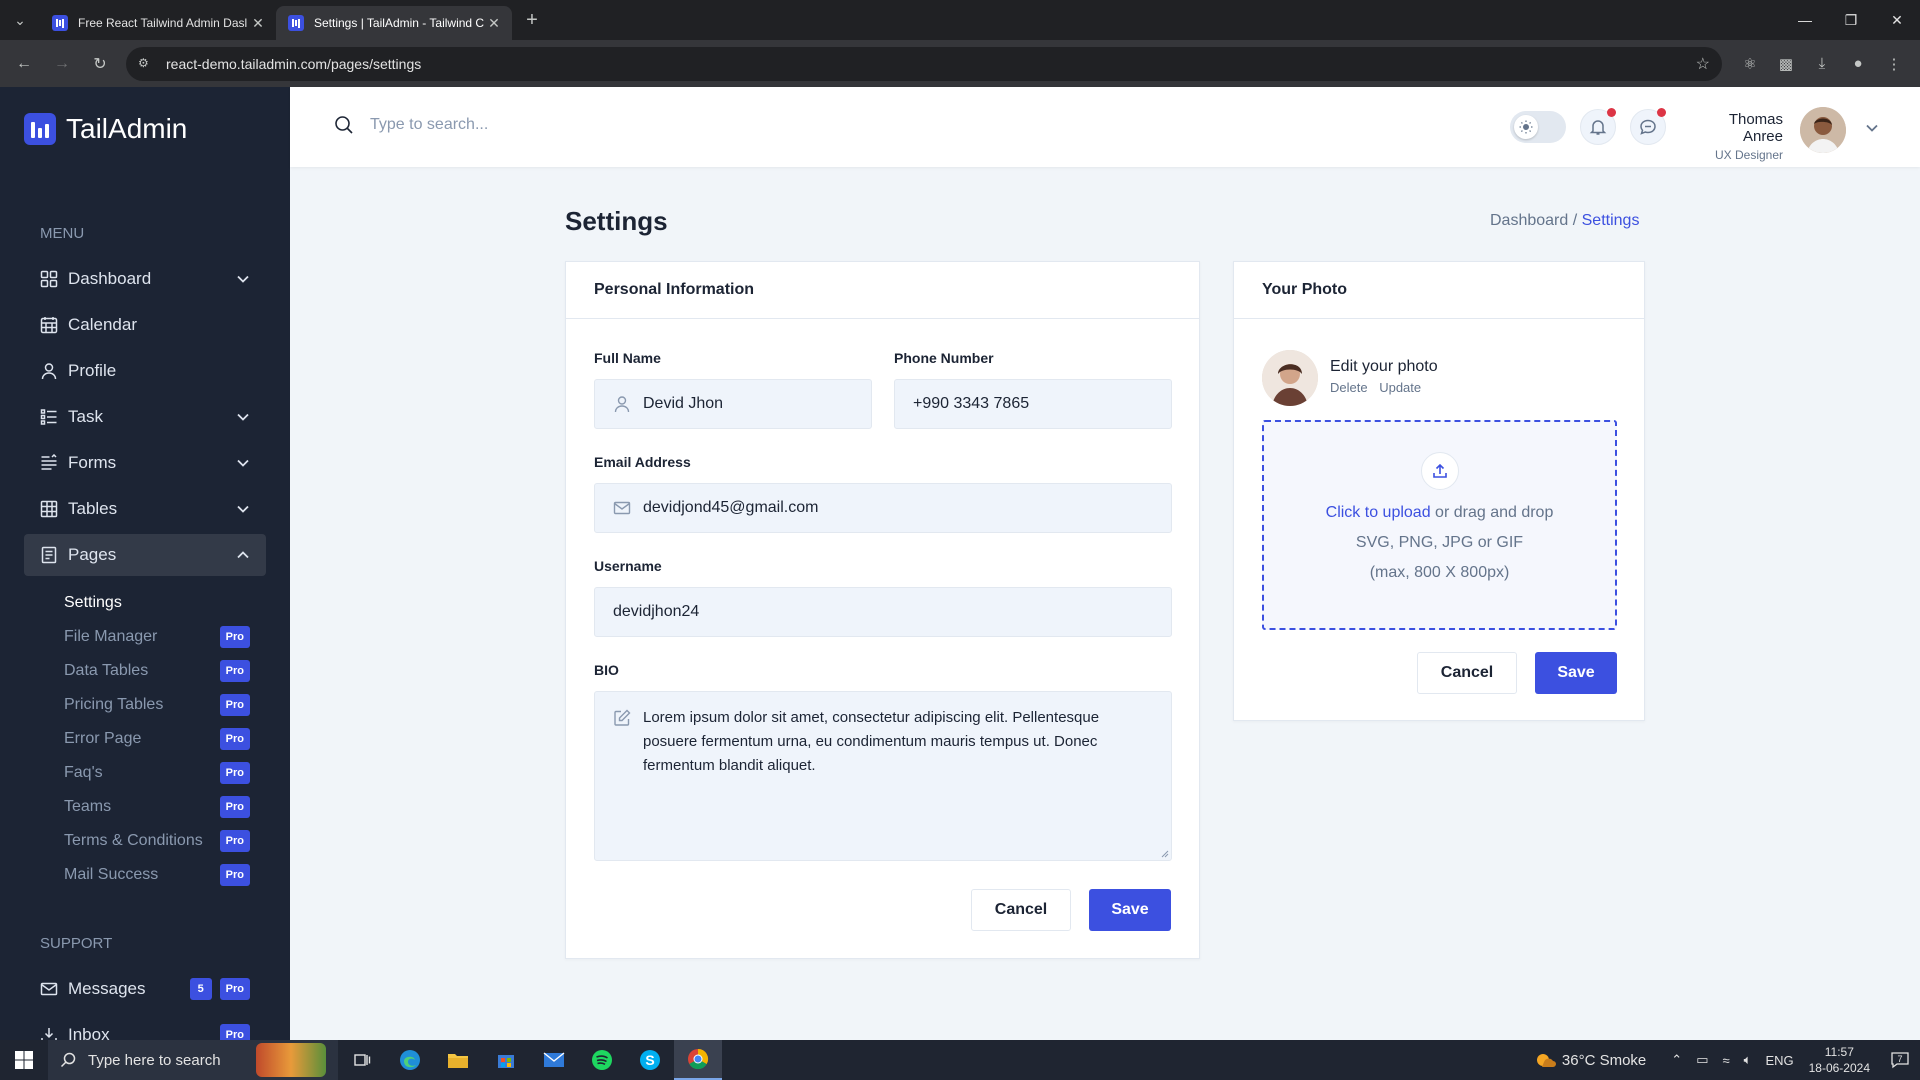 This screenshot has width=1920, height=1080. I want to click on sidebar-subitem-label: File Manager, so click(111, 636).